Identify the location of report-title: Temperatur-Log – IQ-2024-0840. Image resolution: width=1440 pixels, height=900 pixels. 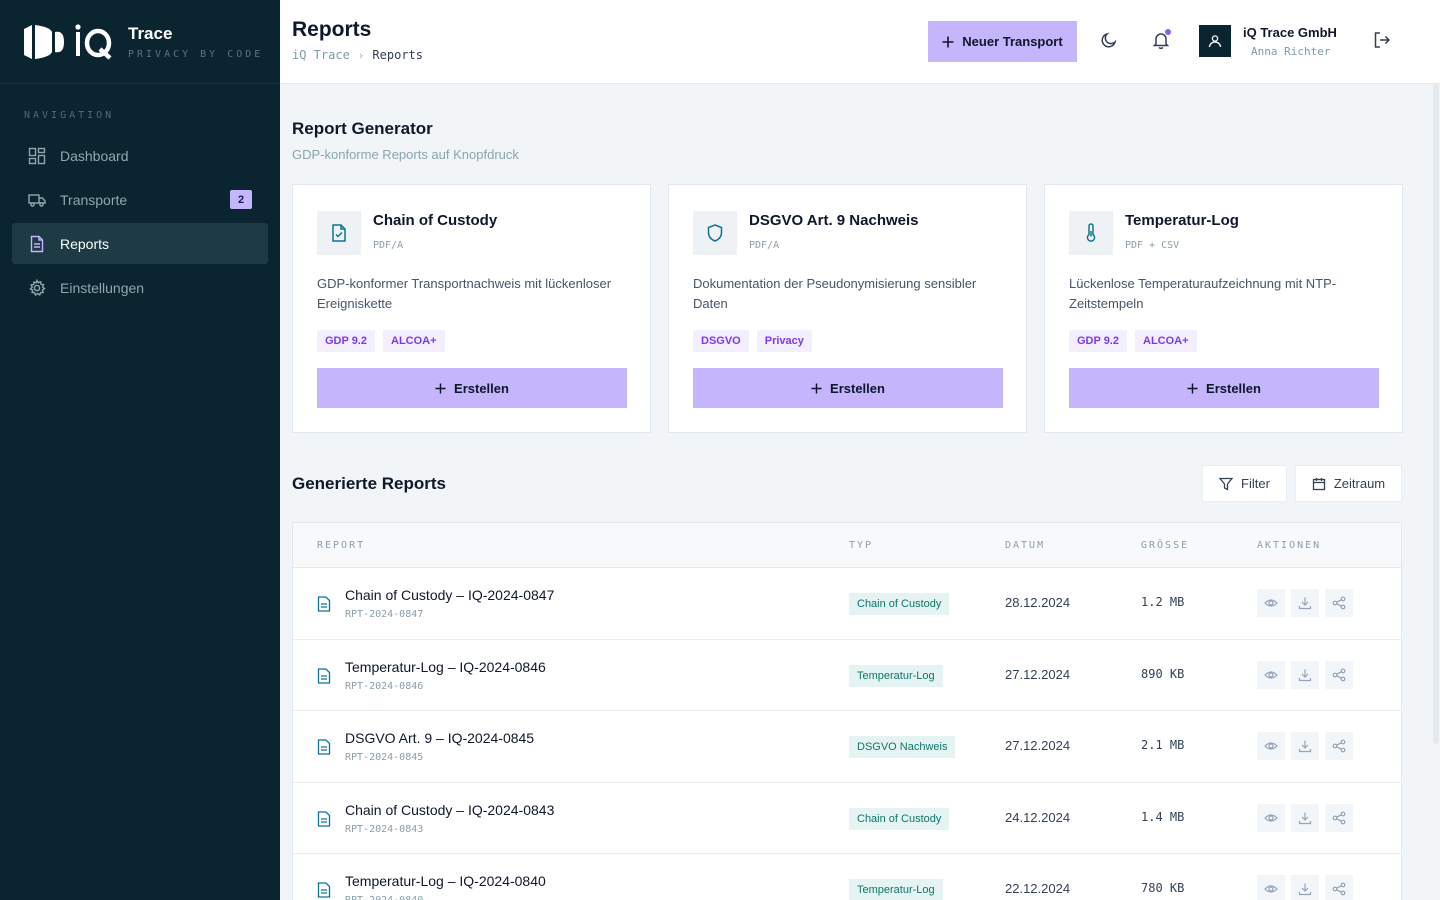
(445, 881).